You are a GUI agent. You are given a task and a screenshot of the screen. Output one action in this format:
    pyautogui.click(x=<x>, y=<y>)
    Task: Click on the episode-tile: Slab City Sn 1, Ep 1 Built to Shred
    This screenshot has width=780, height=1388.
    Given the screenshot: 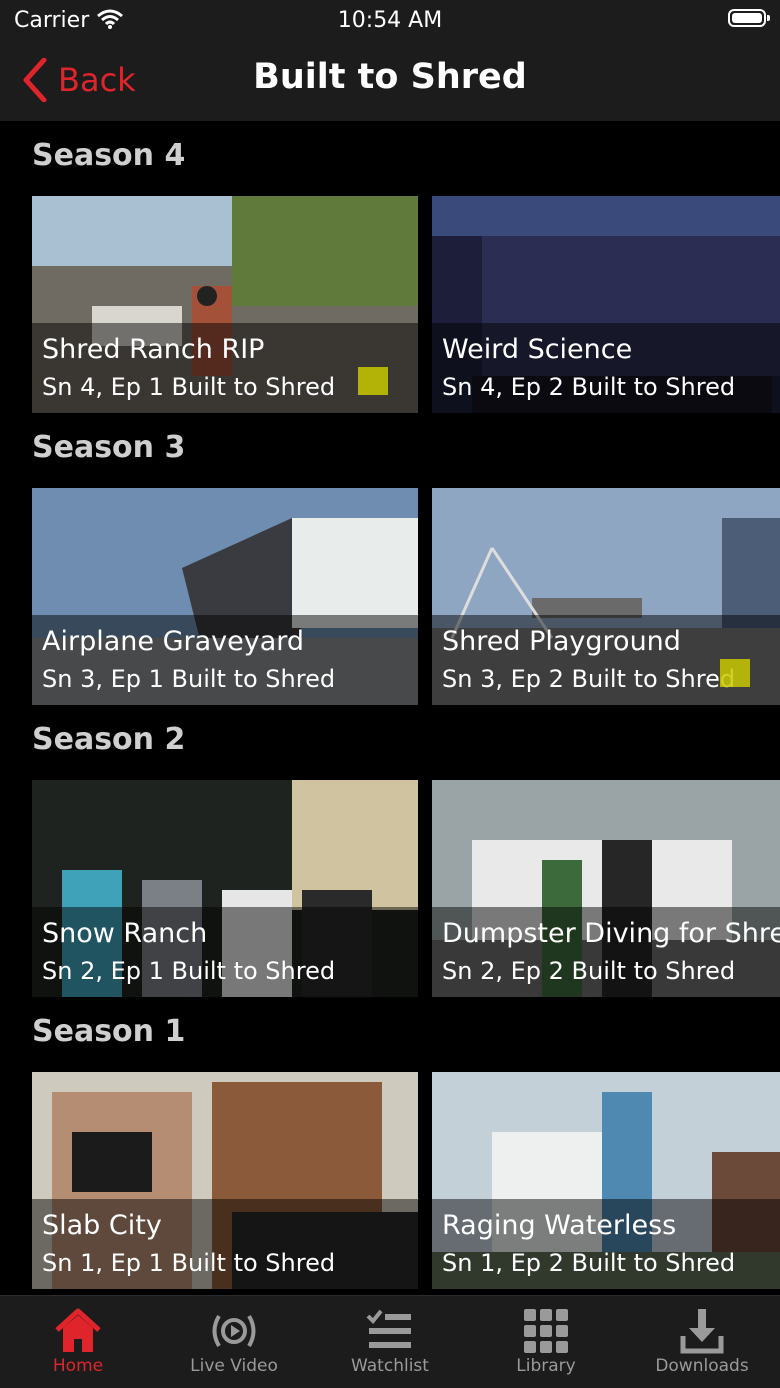 What is the action you would take?
    pyautogui.click(x=225, y=1180)
    